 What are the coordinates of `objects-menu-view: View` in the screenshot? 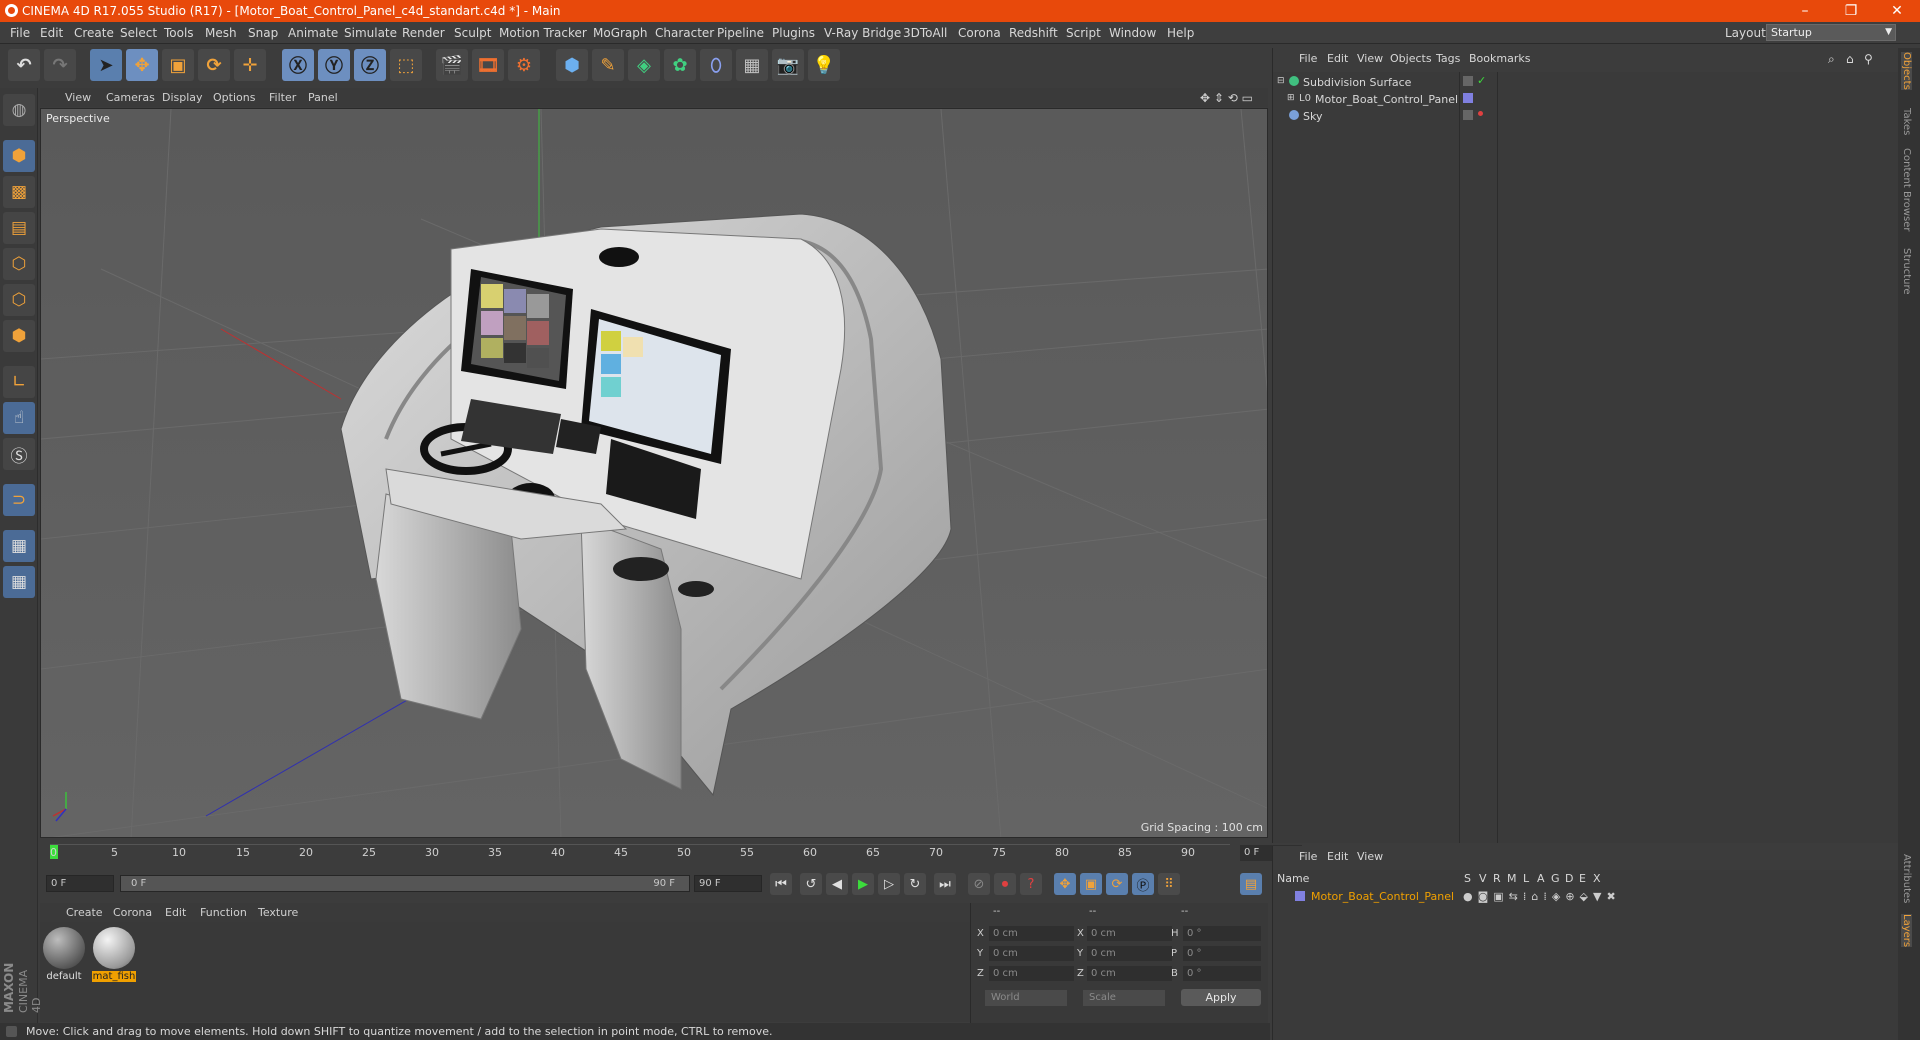 It's located at (1370, 58).